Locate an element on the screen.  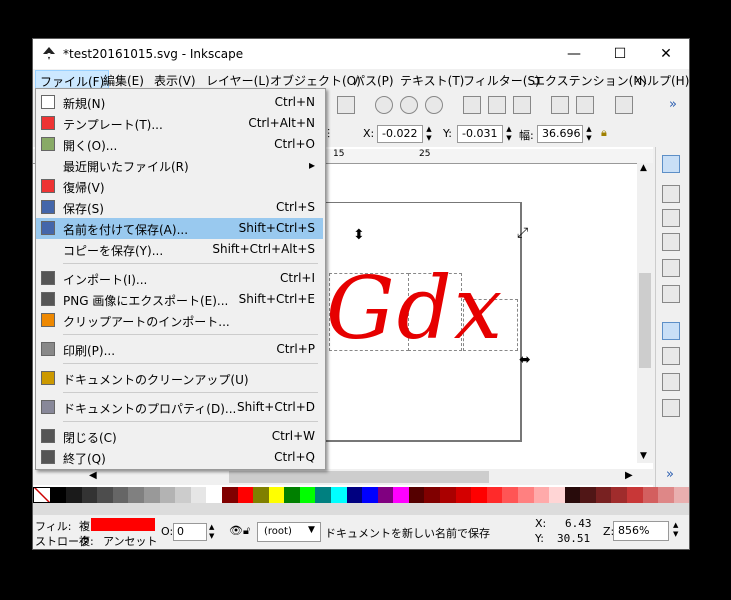
file-menu-item: 復帰(V) is located at coordinates (179, 186).